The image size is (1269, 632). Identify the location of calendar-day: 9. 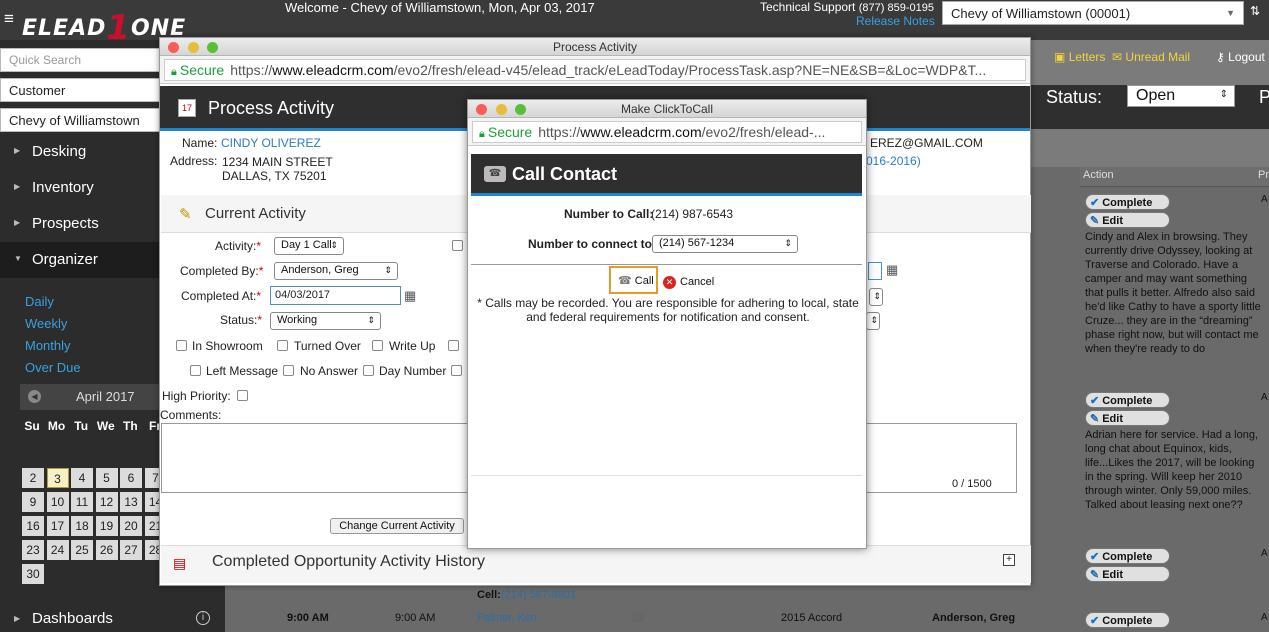
(33, 502).